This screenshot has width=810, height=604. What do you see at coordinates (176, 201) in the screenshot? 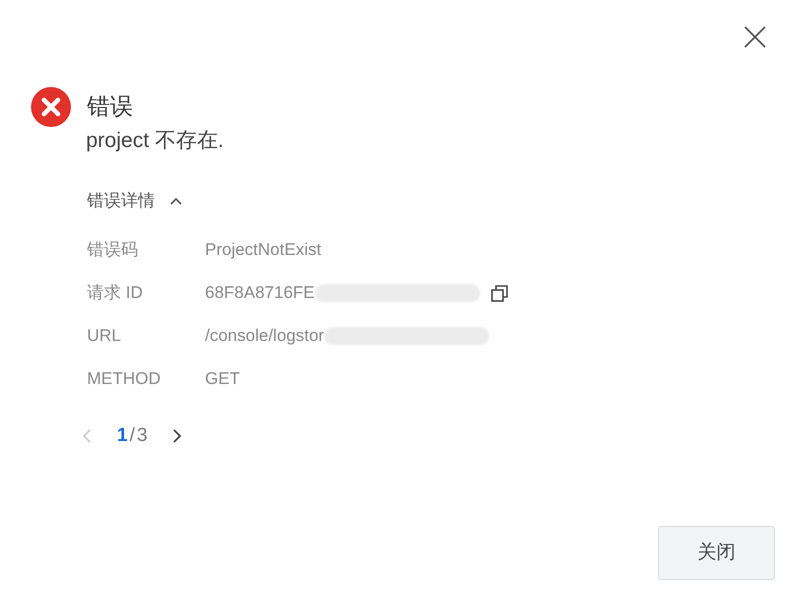
I see `caret-icon` at bounding box center [176, 201].